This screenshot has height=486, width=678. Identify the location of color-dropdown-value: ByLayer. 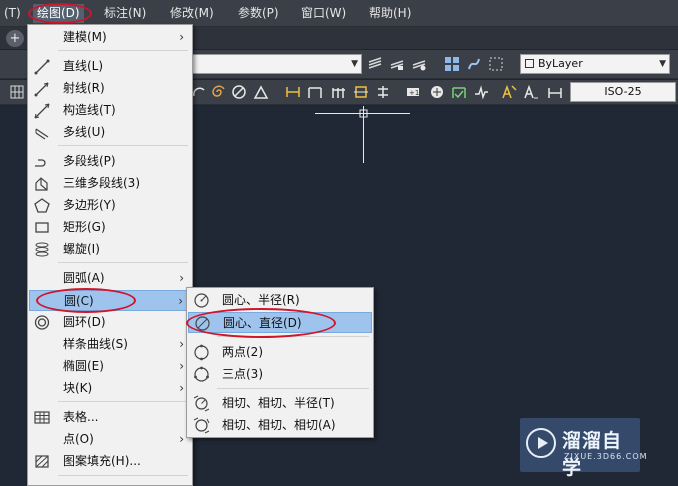
(560, 63).